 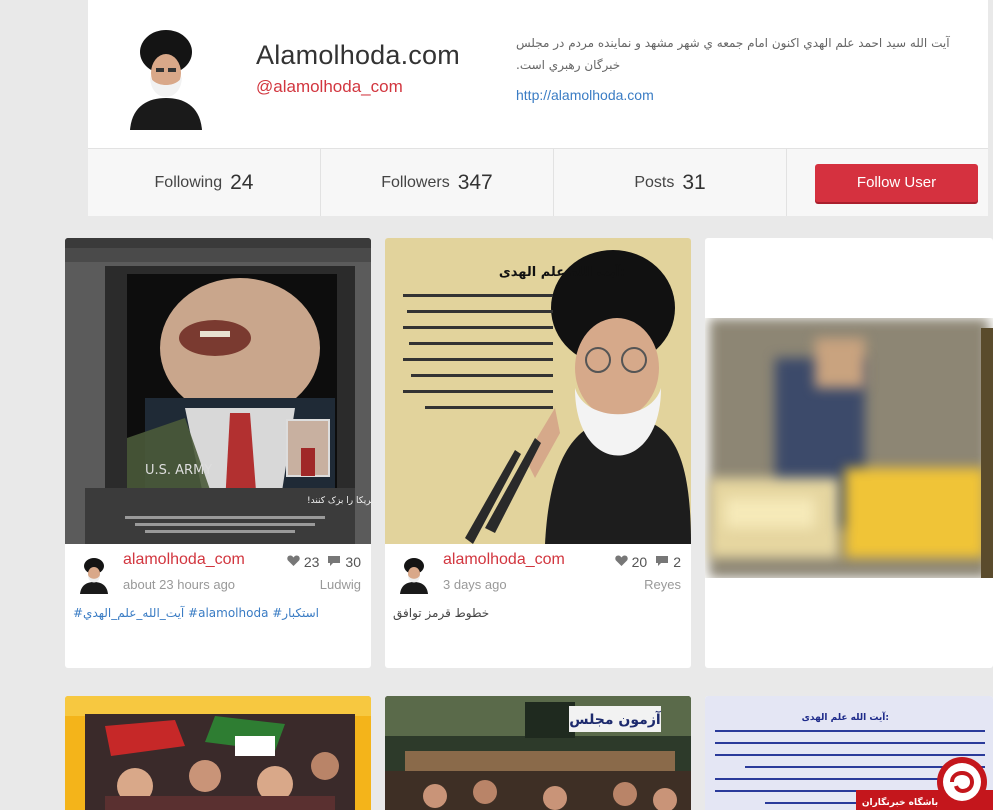 I want to click on crowd-image, so click(x=218, y=753).